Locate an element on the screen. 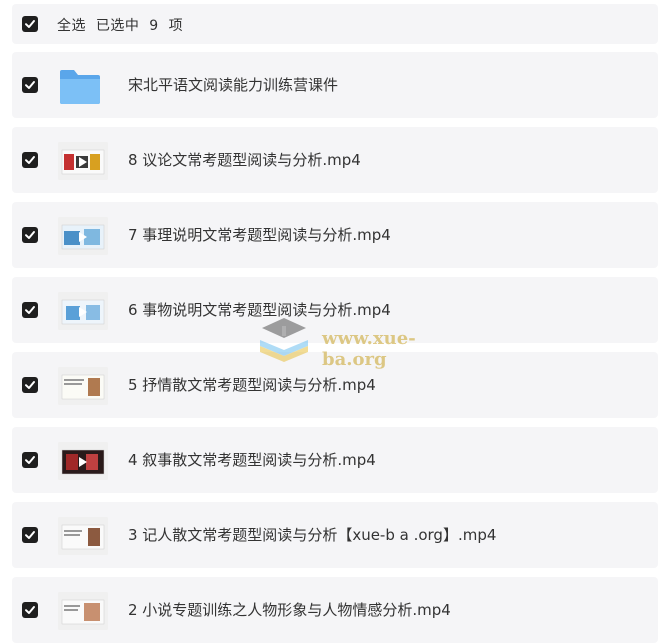  file-row: 2 小说专题训练之人物形象与人物情感分析.mp4 is located at coordinates (335, 610).